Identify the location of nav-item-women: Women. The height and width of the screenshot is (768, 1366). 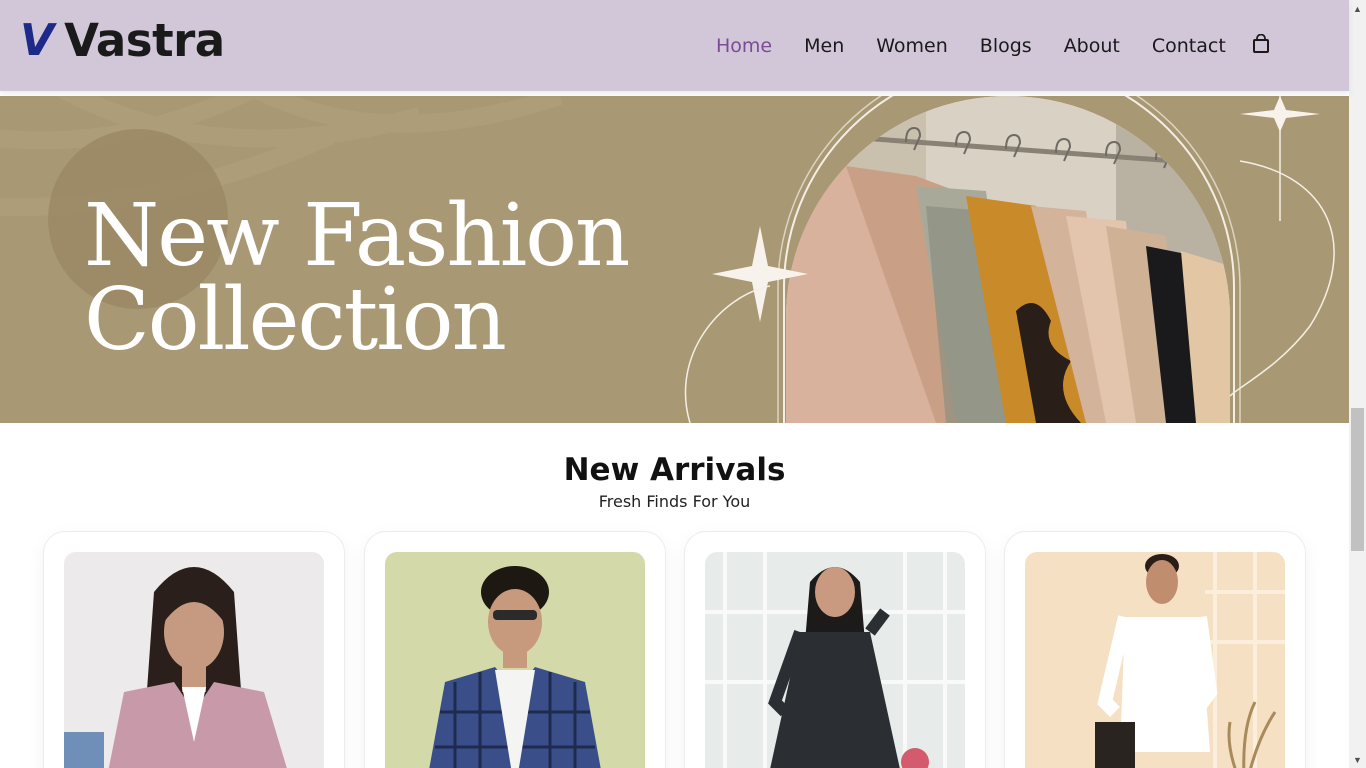
(912, 46).